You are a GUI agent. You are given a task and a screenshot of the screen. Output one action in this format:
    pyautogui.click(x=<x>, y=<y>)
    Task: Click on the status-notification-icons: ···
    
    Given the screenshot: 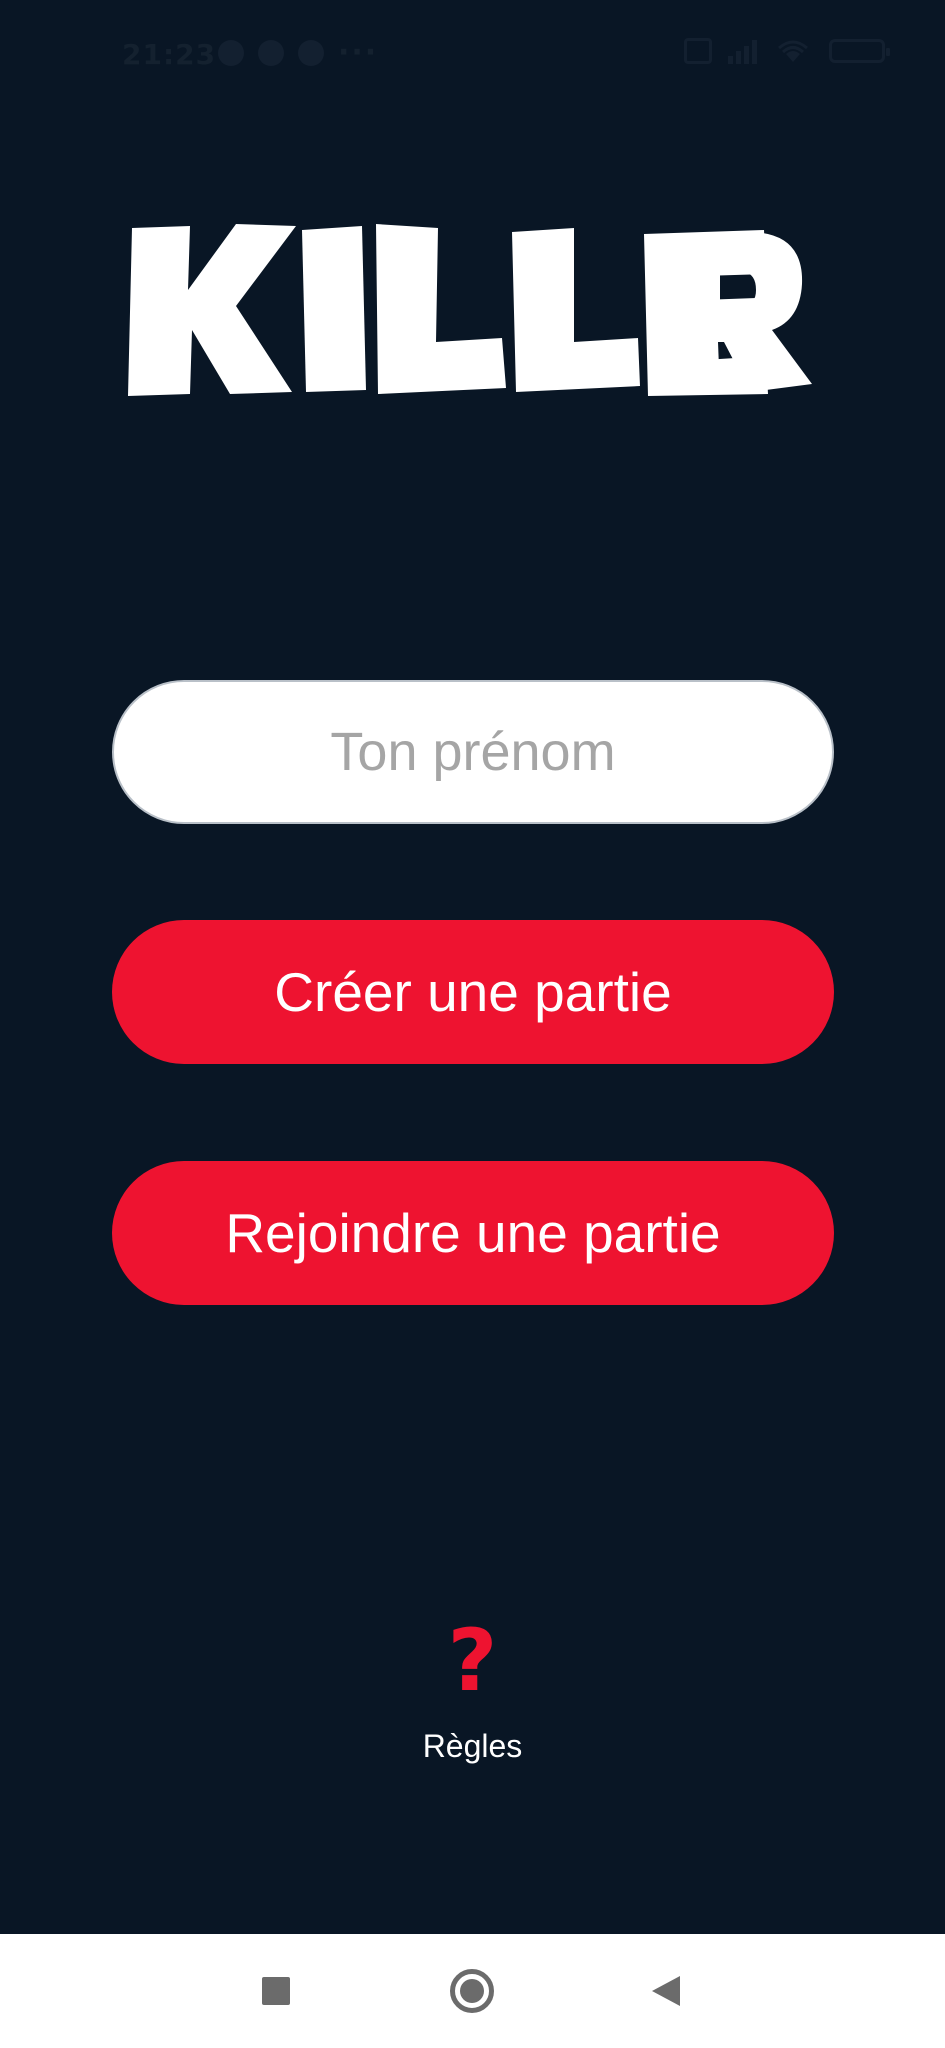 What is the action you would take?
    pyautogui.click(x=298, y=52)
    